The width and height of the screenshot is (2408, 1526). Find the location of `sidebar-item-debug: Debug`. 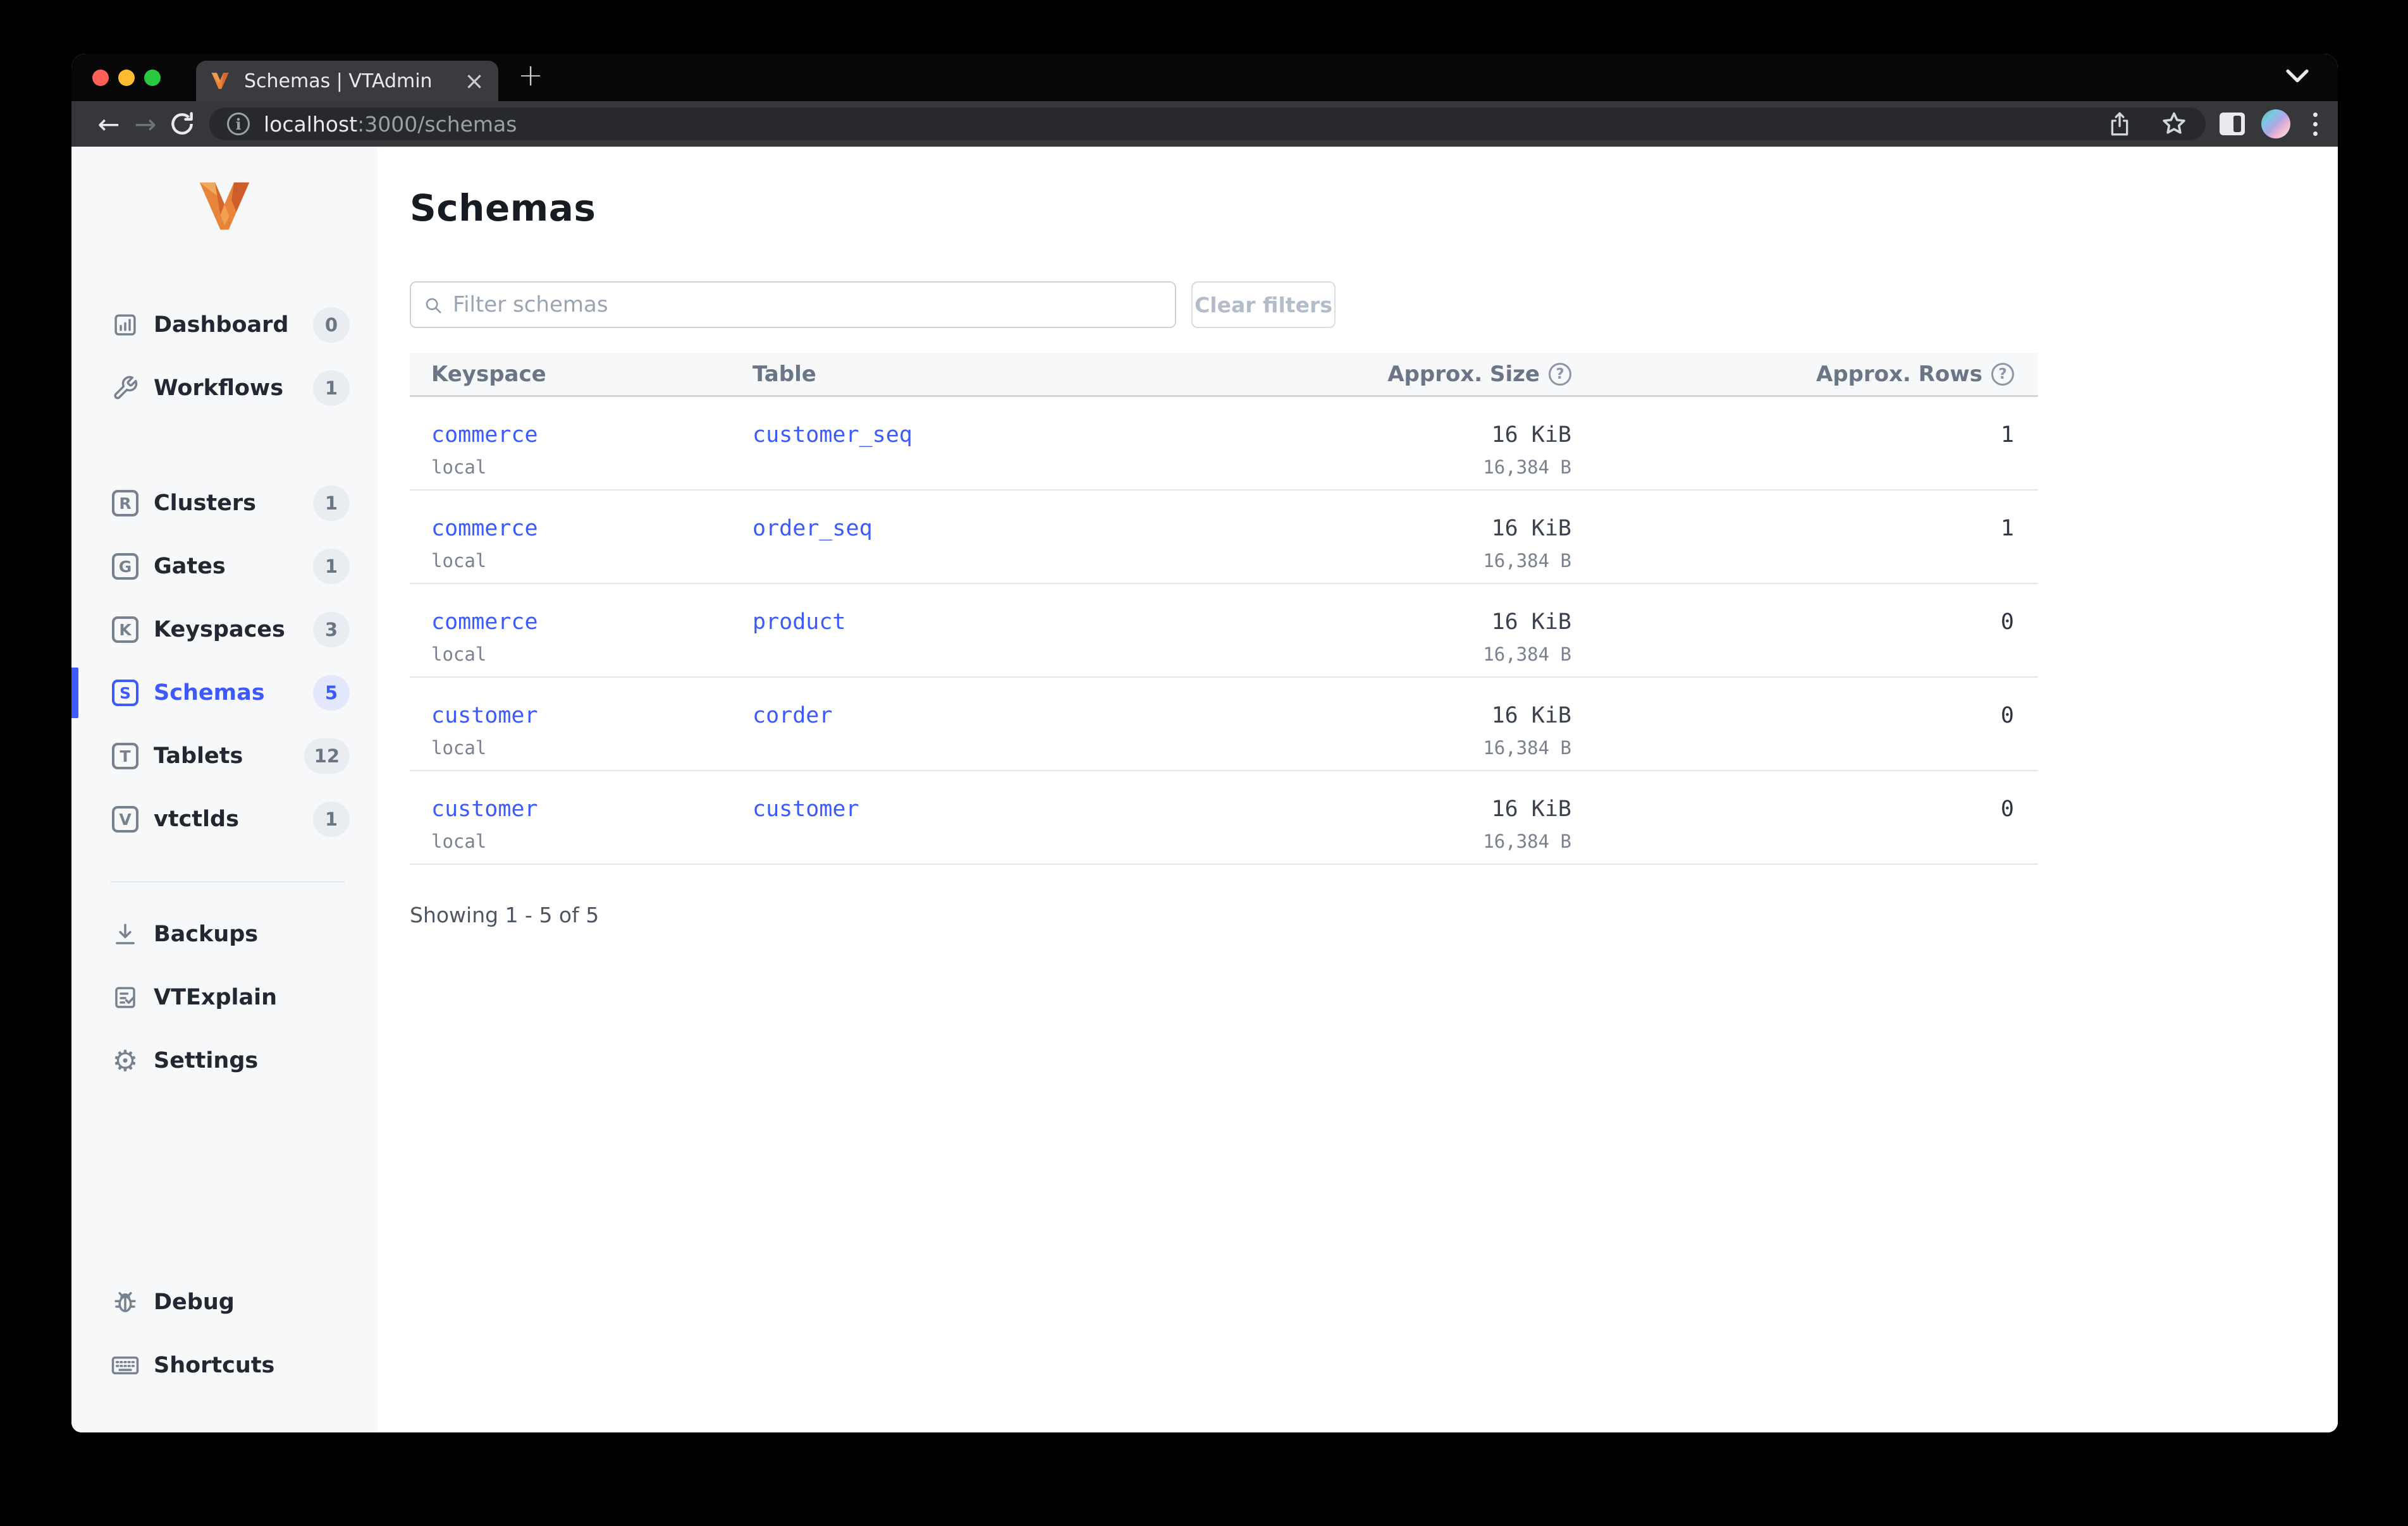

sidebar-item-debug: Debug is located at coordinates (224, 1302).